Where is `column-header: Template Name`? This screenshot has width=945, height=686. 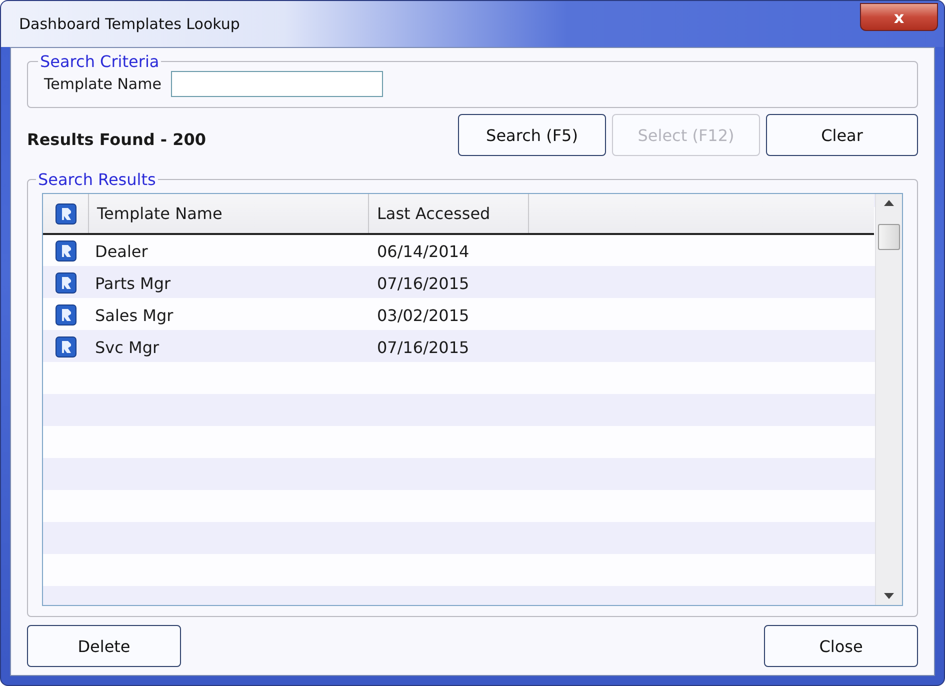 column-header: Template Name is located at coordinates (159, 213).